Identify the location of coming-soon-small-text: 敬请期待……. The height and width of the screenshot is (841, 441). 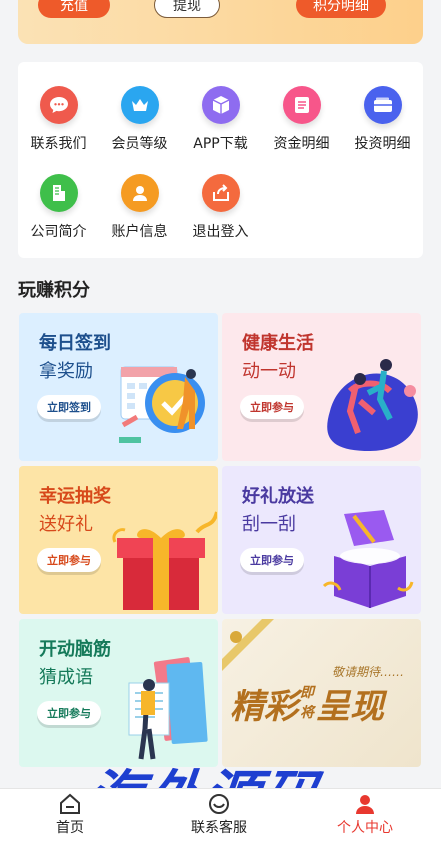
(368, 672).